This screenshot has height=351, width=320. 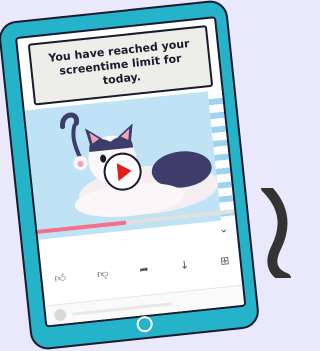 I want to click on add-to-playlist-icon: ⊞, so click(x=225, y=261).